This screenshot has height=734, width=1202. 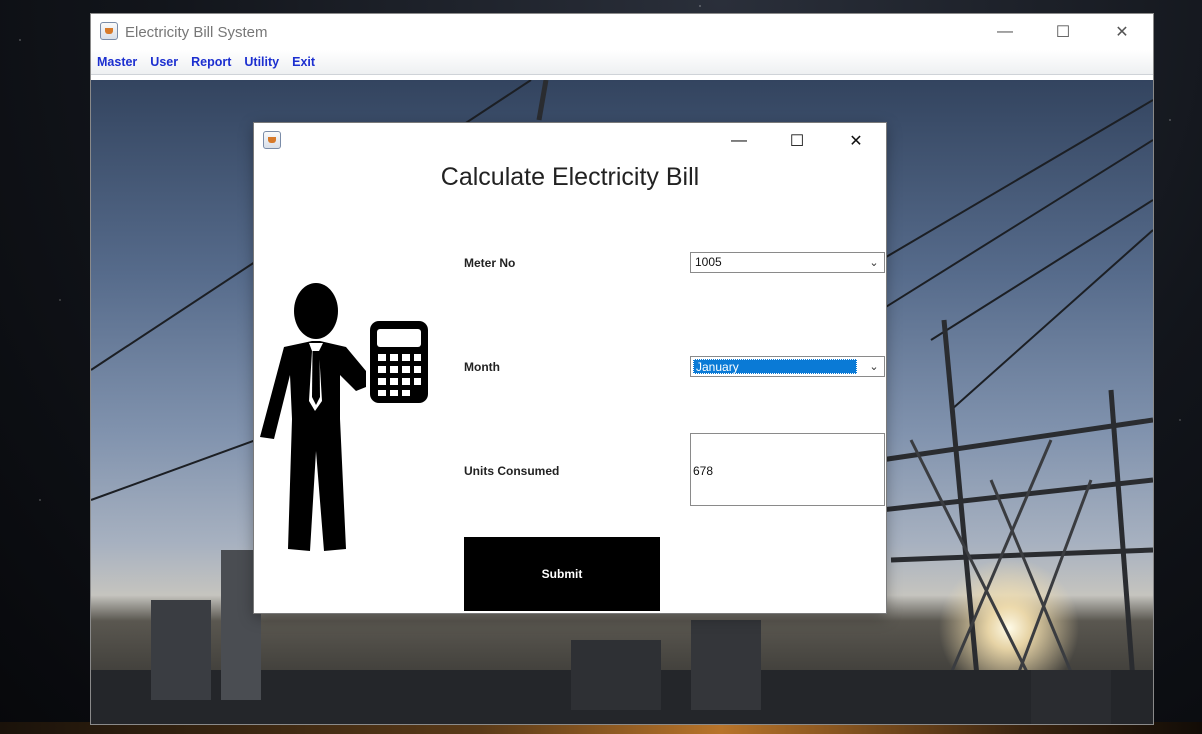 I want to click on month-label: Month, so click(x=482, y=367).